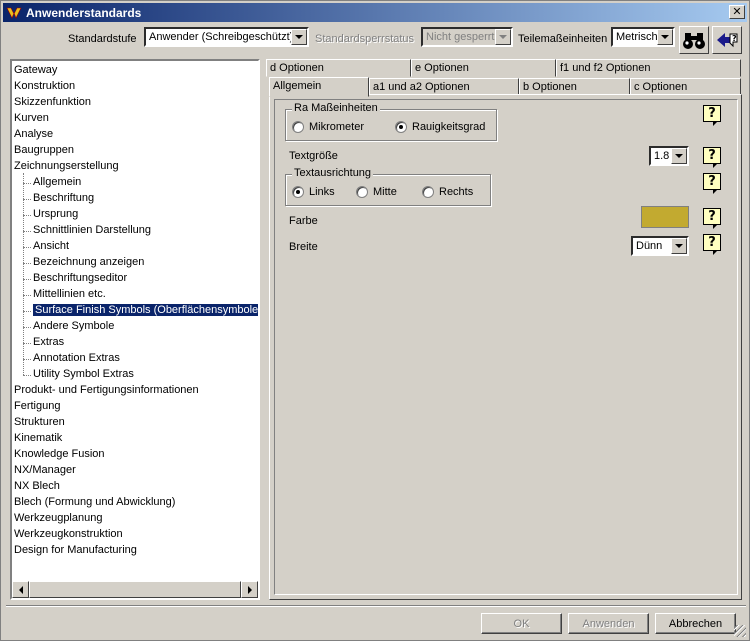  I want to click on tree-item-label: Design for Manufacturing, so click(75, 550).